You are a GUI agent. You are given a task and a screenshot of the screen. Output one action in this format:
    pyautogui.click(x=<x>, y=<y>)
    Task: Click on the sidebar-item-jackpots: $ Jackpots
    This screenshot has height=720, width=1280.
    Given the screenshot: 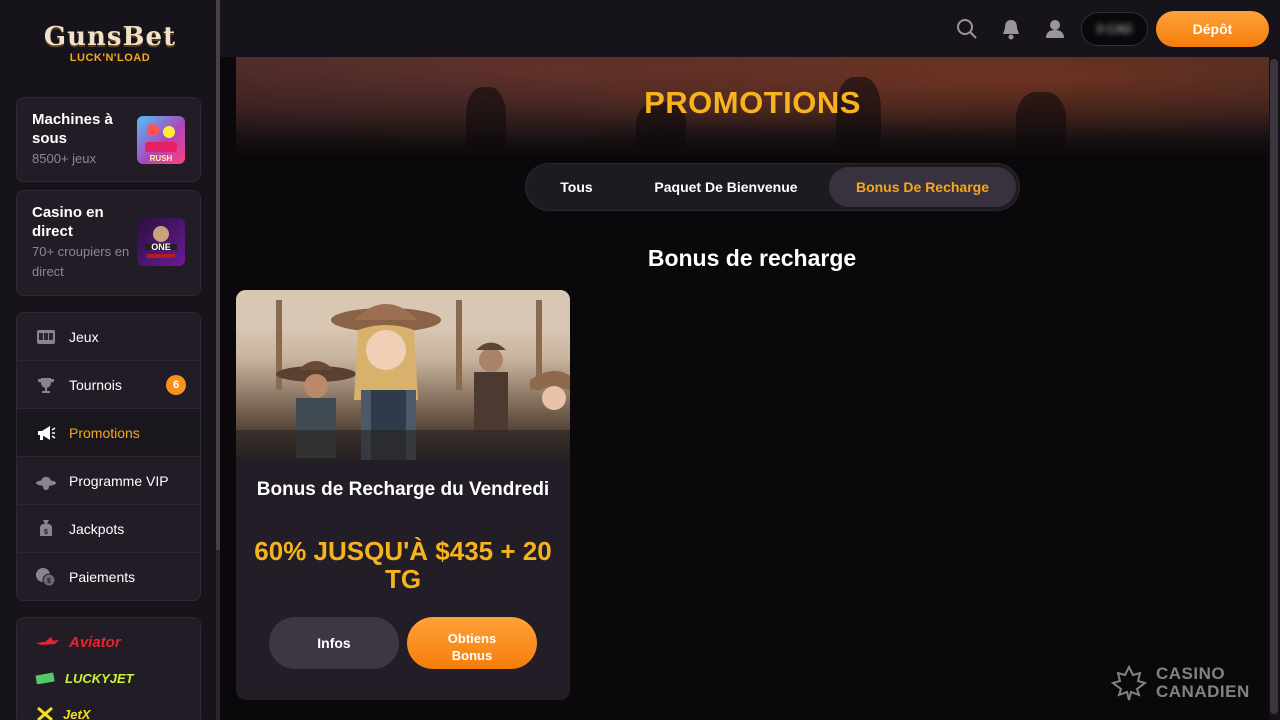 What is the action you would take?
    pyautogui.click(x=108, y=529)
    